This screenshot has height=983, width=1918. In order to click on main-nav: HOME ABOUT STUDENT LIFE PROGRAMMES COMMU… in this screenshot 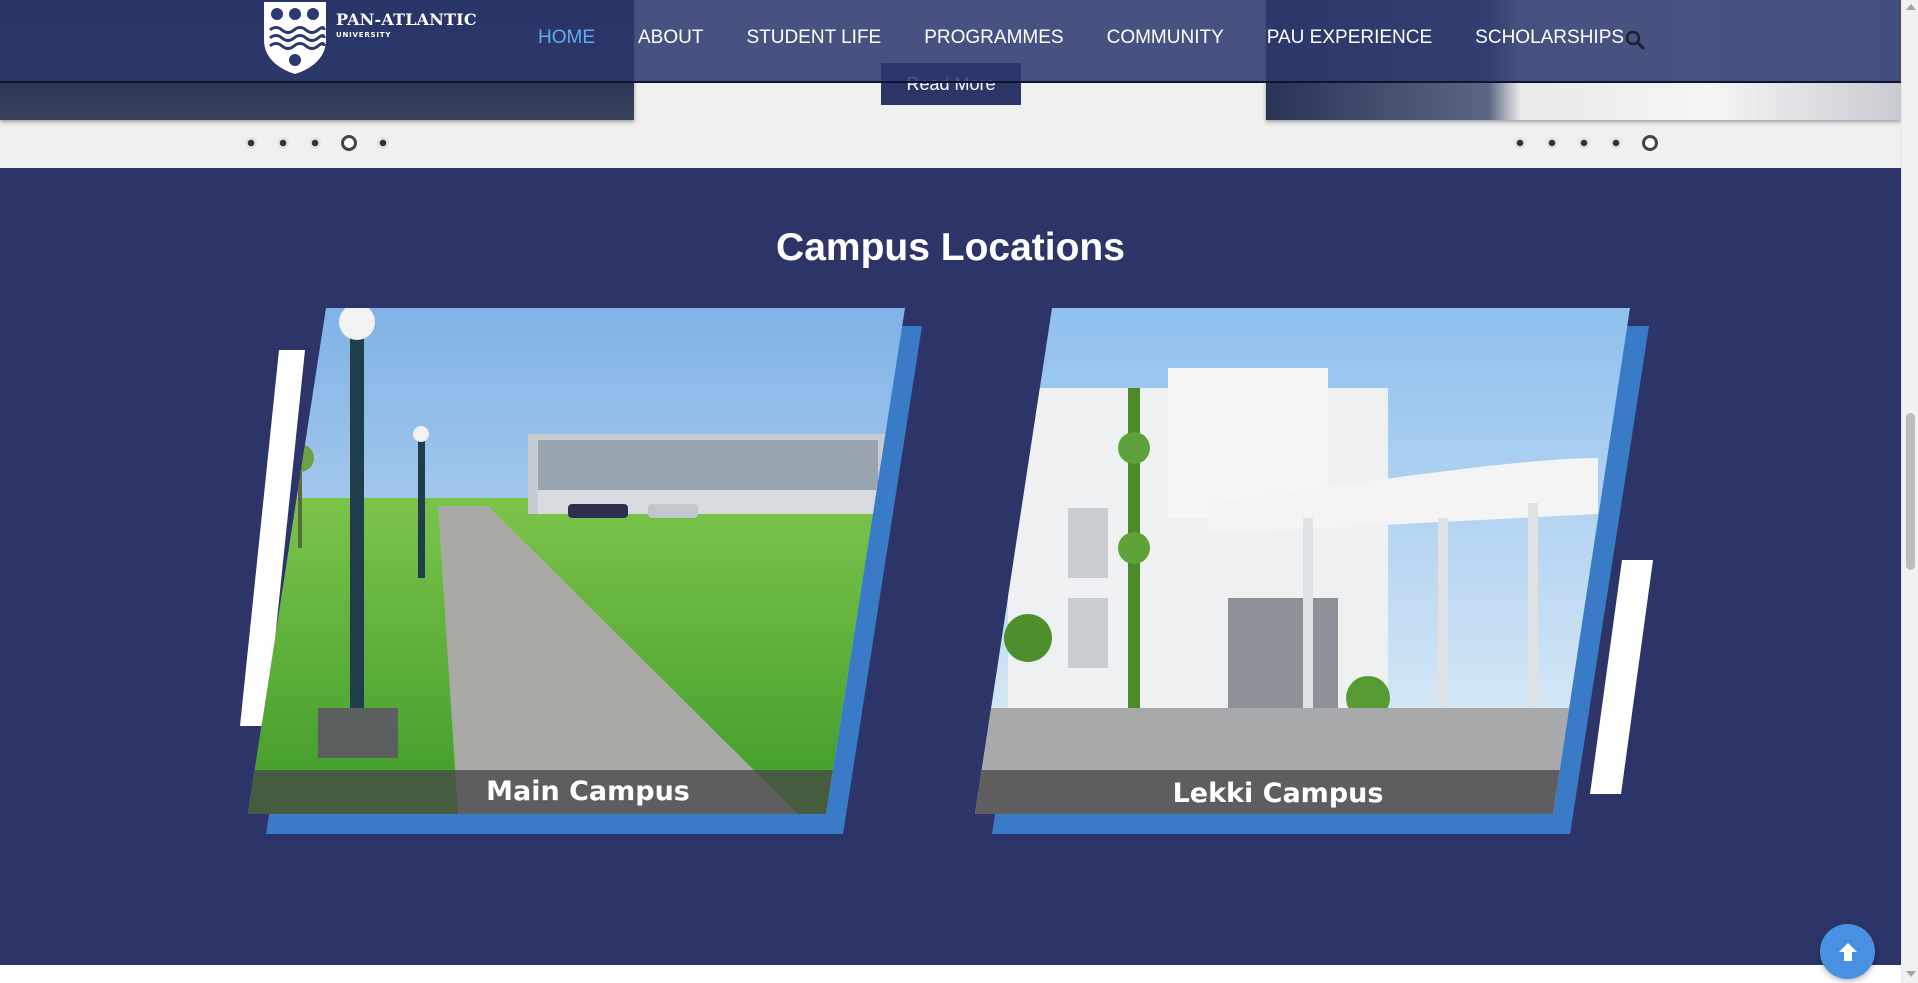, I will do `click(1102, 38)`.